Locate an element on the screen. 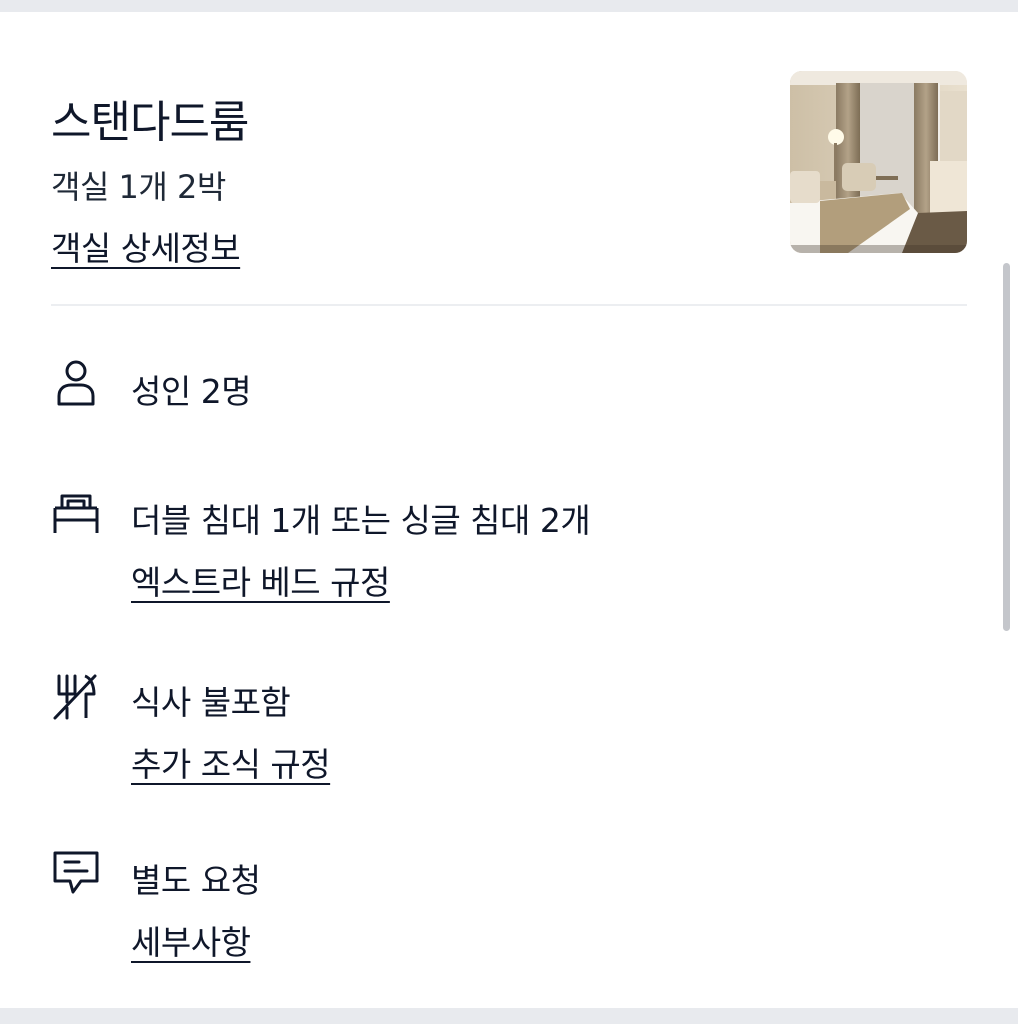 The width and height of the screenshot is (1018, 1024). request-details-link: 세부사항 is located at coordinates (191, 940).